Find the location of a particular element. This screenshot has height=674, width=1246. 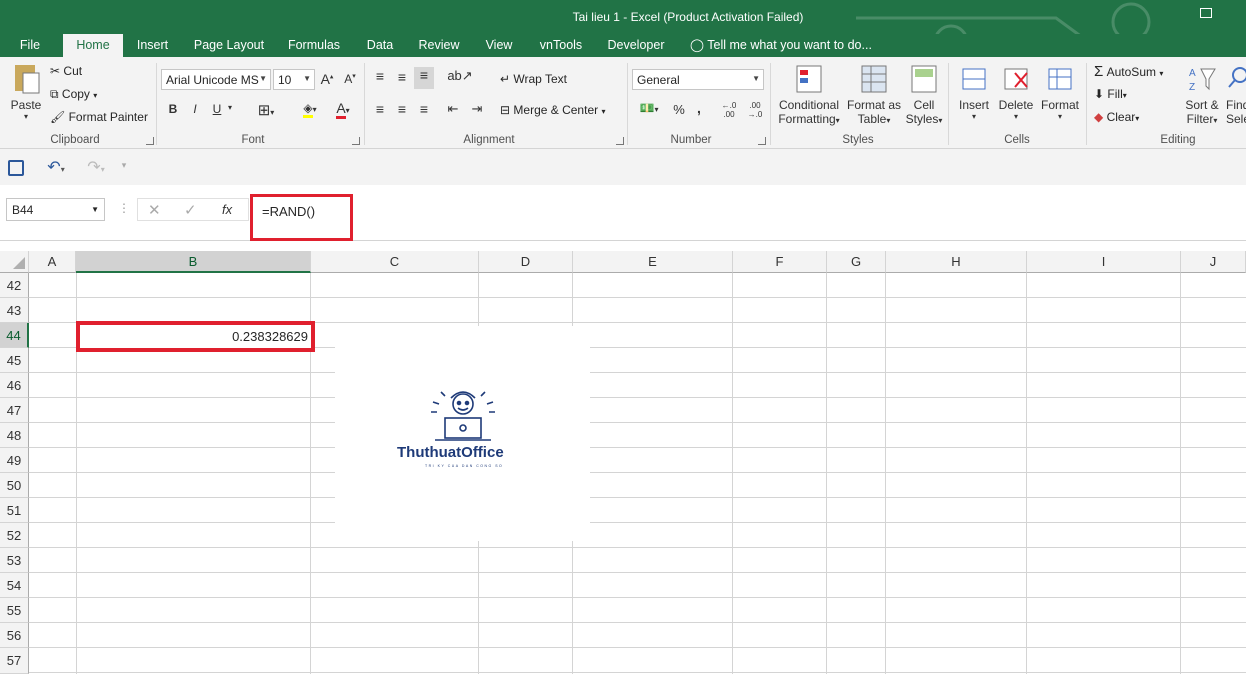

delete-cells-button: Delete ▾ is located at coordinates (1016, 92).